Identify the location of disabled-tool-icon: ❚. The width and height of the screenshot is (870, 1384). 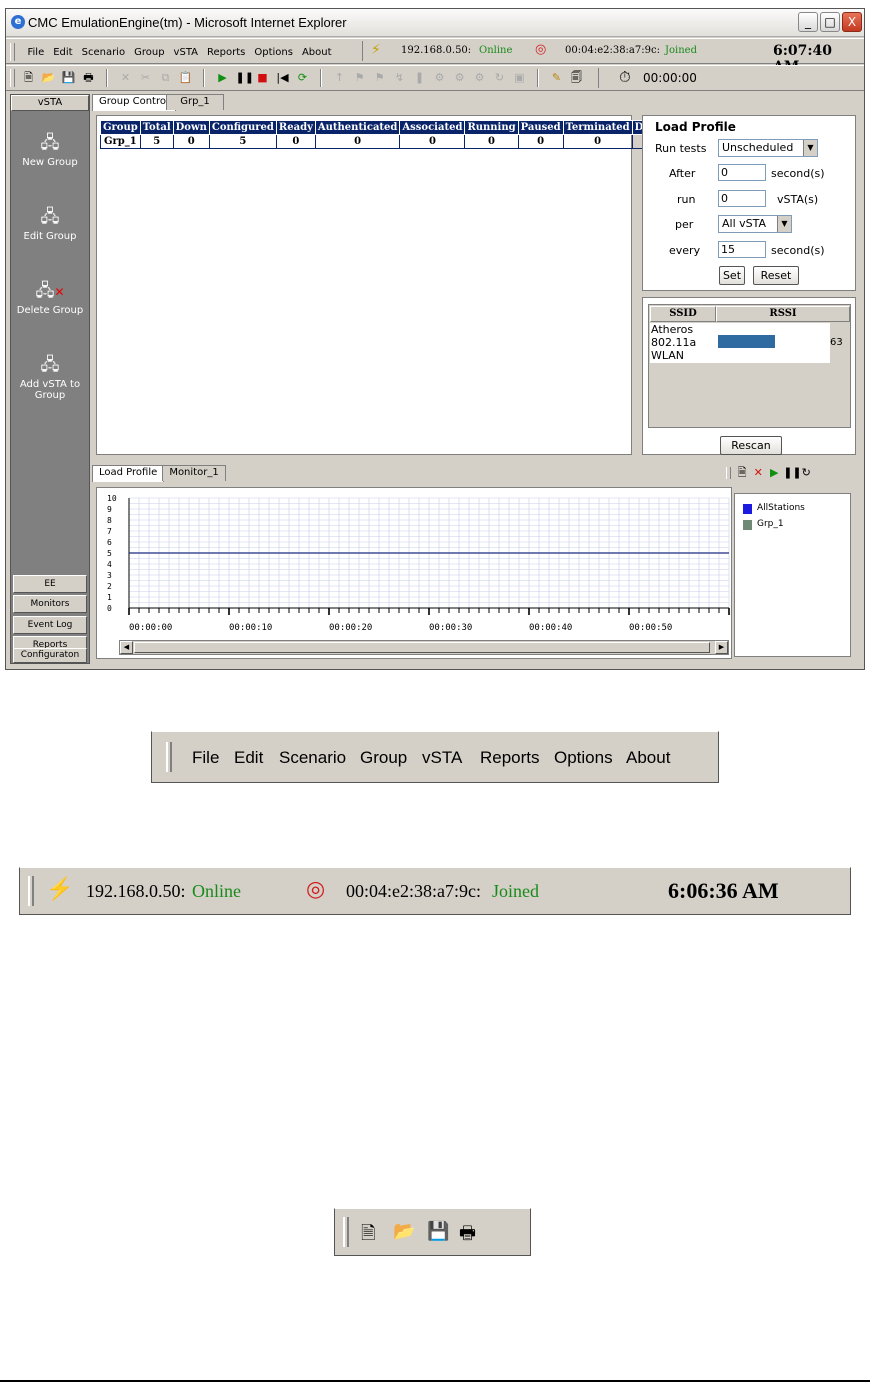
(420, 78).